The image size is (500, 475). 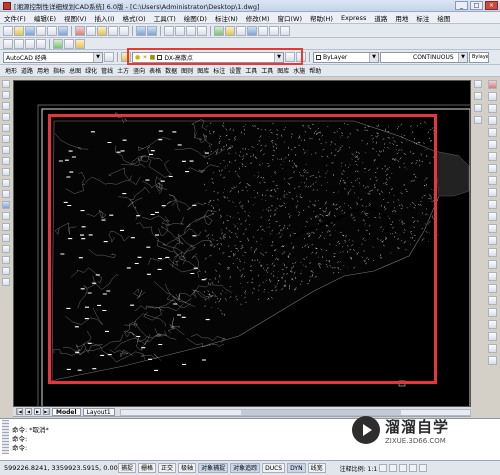 I want to click on menu-tools: 工具(T), so click(x=165, y=18).